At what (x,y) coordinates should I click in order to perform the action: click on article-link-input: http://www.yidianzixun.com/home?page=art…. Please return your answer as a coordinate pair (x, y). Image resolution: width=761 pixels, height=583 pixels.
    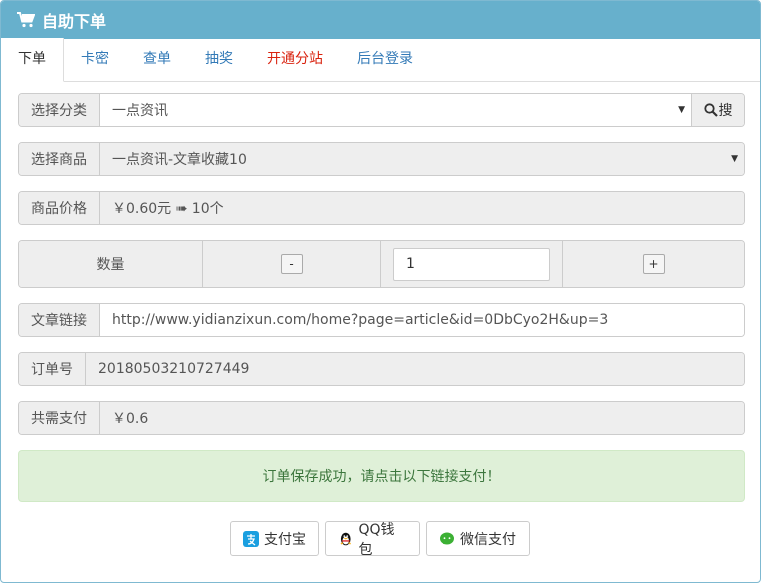
    Looking at the image, I should click on (422, 320).